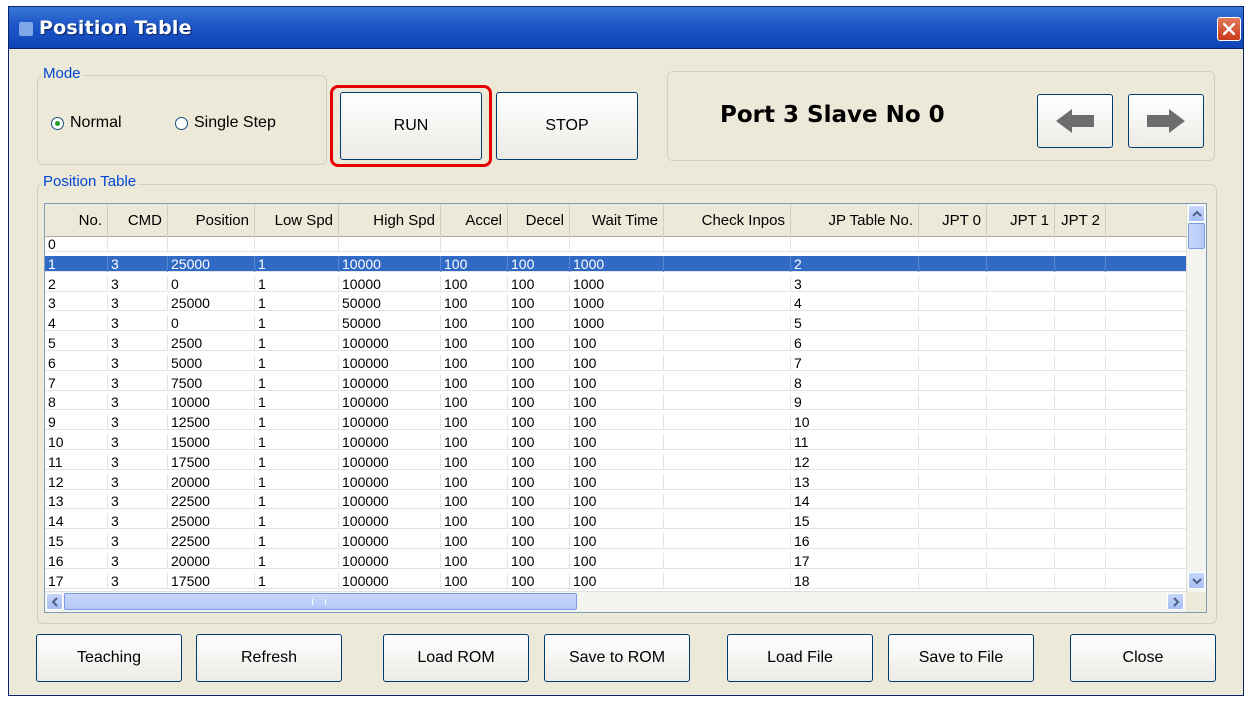 Image resolution: width=1250 pixels, height=701 pixels. What do you see at coordinates (617, 220) in the screenshot?
I see `column-header: Wait Time` at bounding box center [617, 220].